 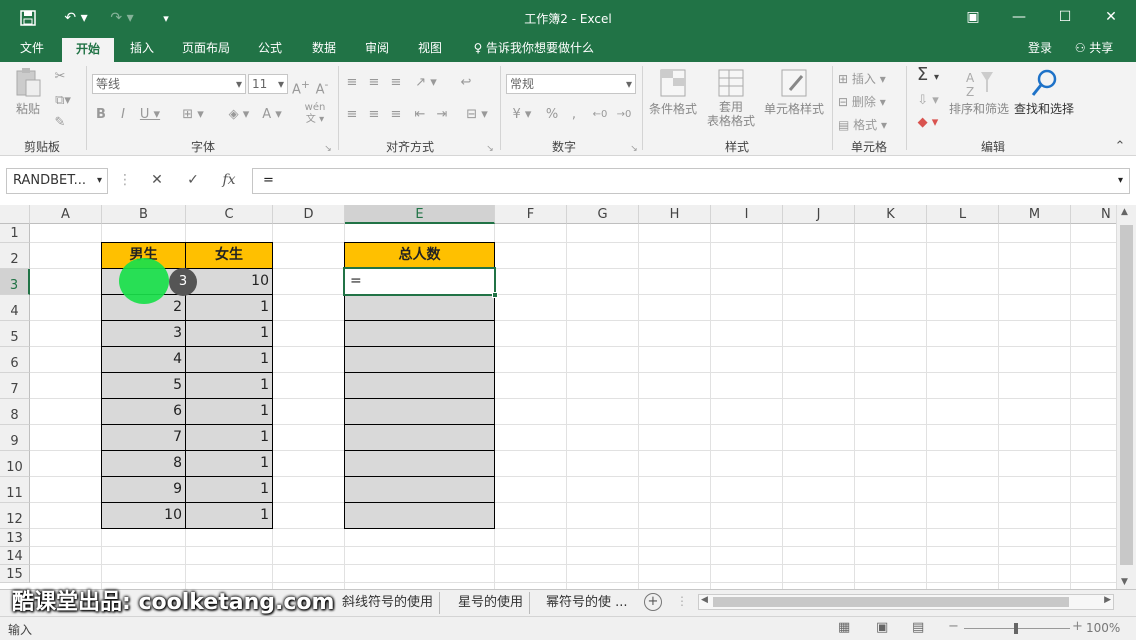 I want to click on column-header-m: M, so click(x=1035, y=214).